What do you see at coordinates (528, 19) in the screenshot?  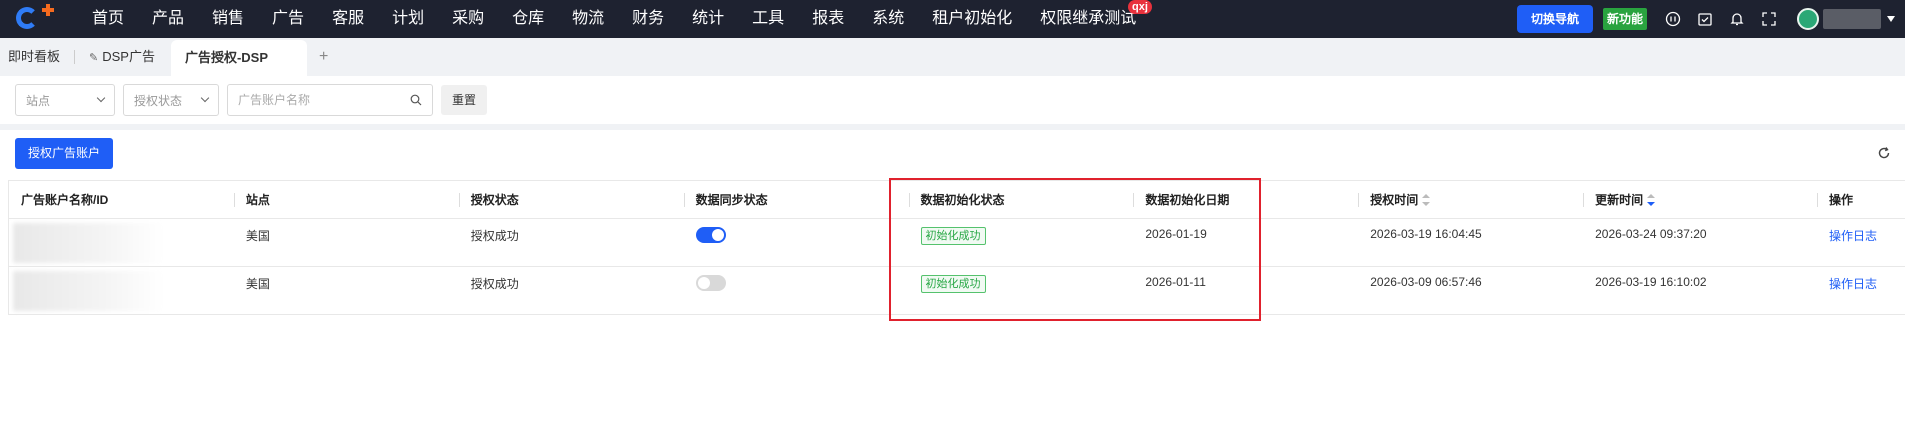 I see `menu-item-warehouse: 仓库` at bounding box center [528, 19].